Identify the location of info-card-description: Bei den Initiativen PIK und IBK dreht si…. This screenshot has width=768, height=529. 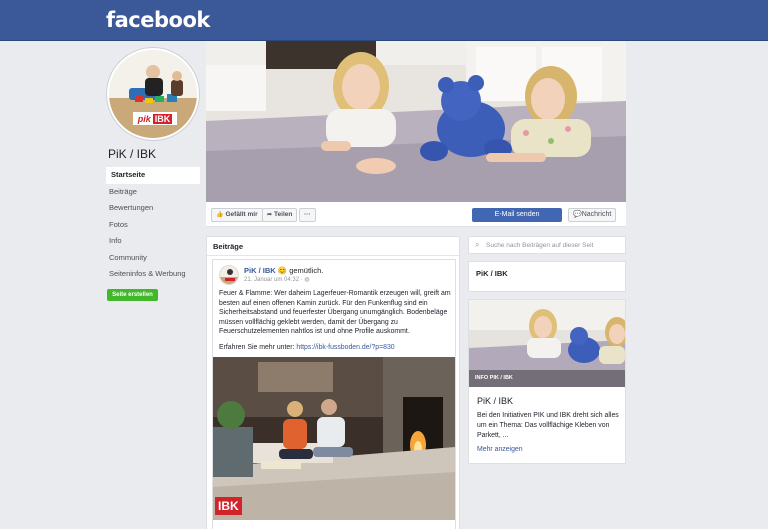
(548, 425).